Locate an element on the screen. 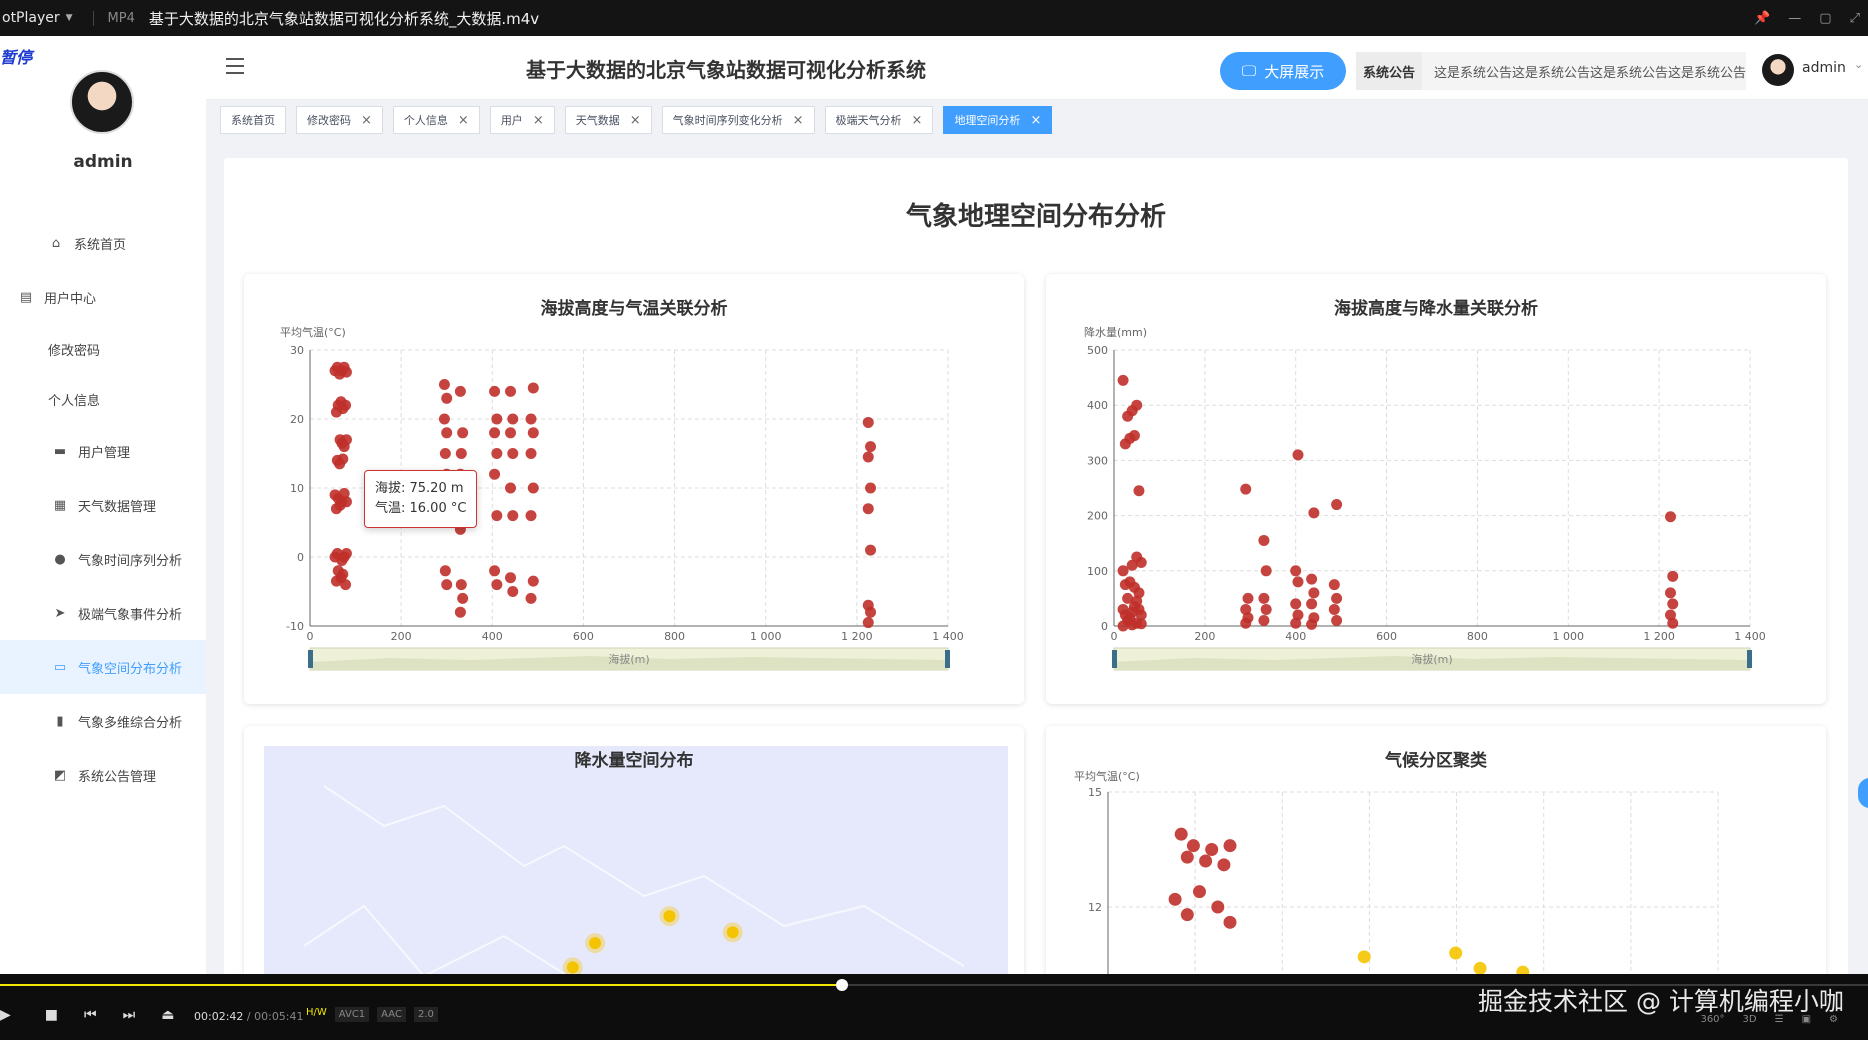 This screenshot has height=1040, width=1868. tab-tag: 系统首页 is located at coordinates (253, 120).